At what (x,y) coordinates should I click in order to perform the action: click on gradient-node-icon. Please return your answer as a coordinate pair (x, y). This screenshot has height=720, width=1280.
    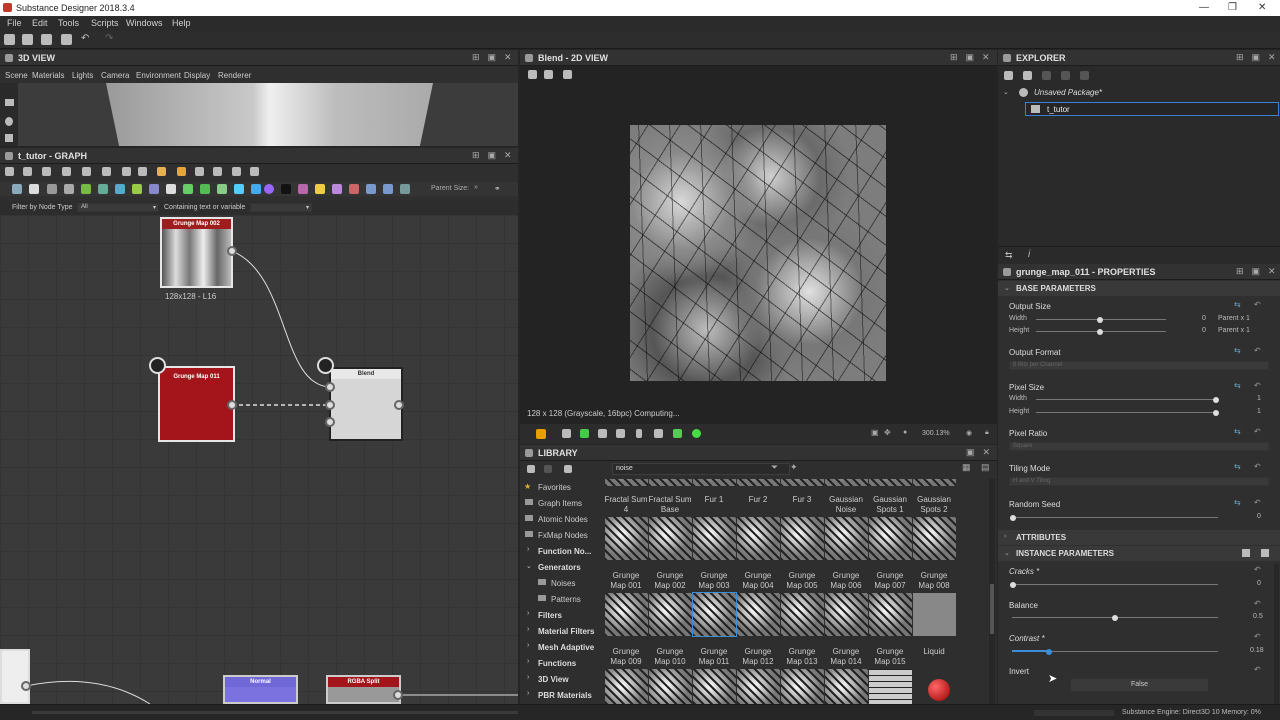
    Looking at the image, I should click on (188, 189).